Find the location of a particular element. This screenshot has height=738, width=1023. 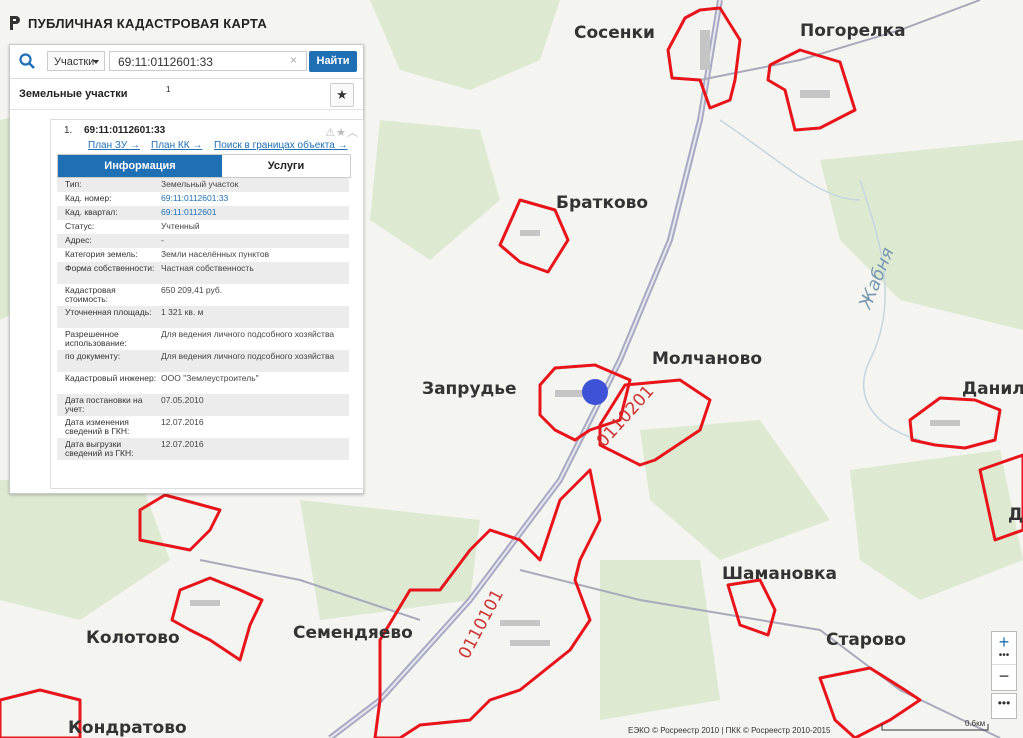

card-actions-icons: ⚠★︿ is located at coordinates (342, 132).